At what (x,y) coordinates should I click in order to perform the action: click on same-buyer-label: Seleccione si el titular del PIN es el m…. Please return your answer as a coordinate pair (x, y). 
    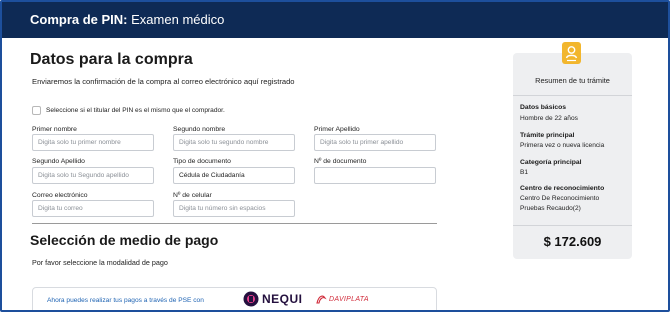
    Looking at the image, I should click on (135, 110).